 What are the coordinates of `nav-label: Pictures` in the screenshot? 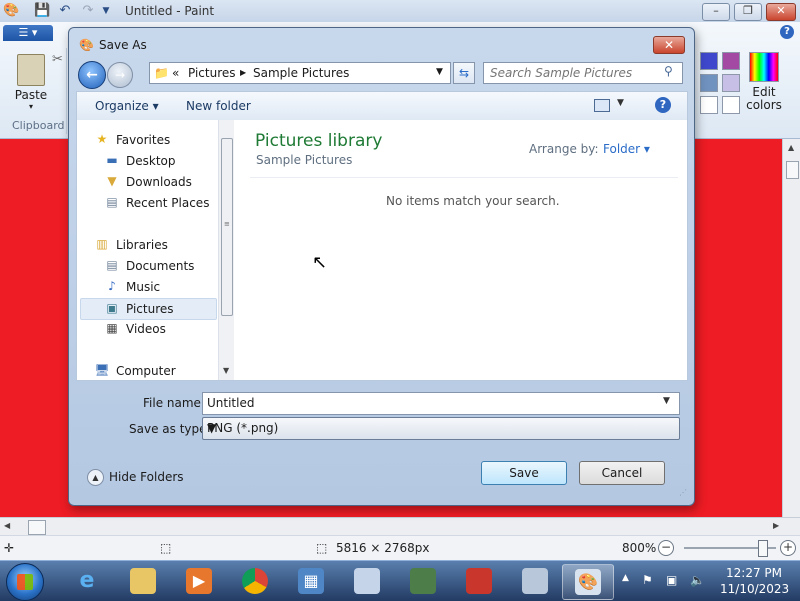 It's located at (150, 309).